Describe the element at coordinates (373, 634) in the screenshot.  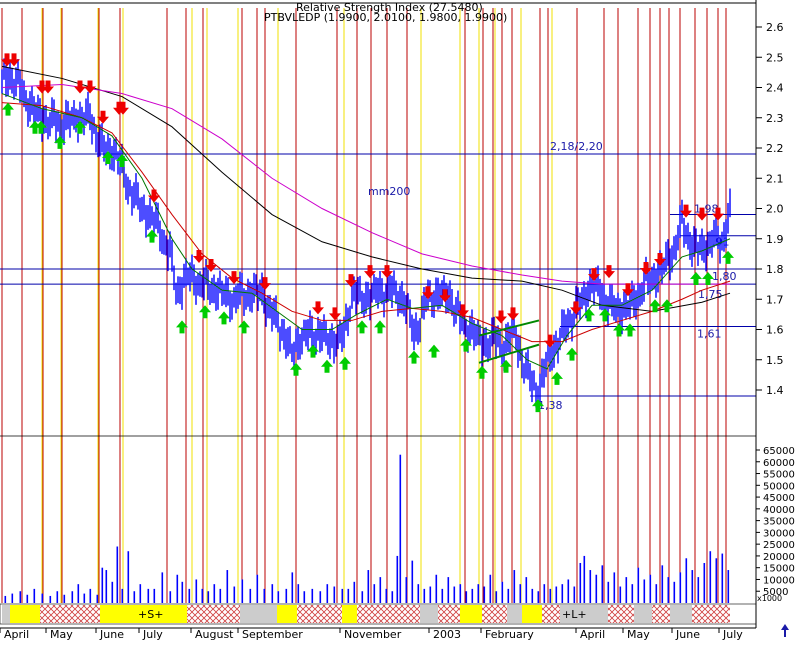
I see `month-label: November` at that location.